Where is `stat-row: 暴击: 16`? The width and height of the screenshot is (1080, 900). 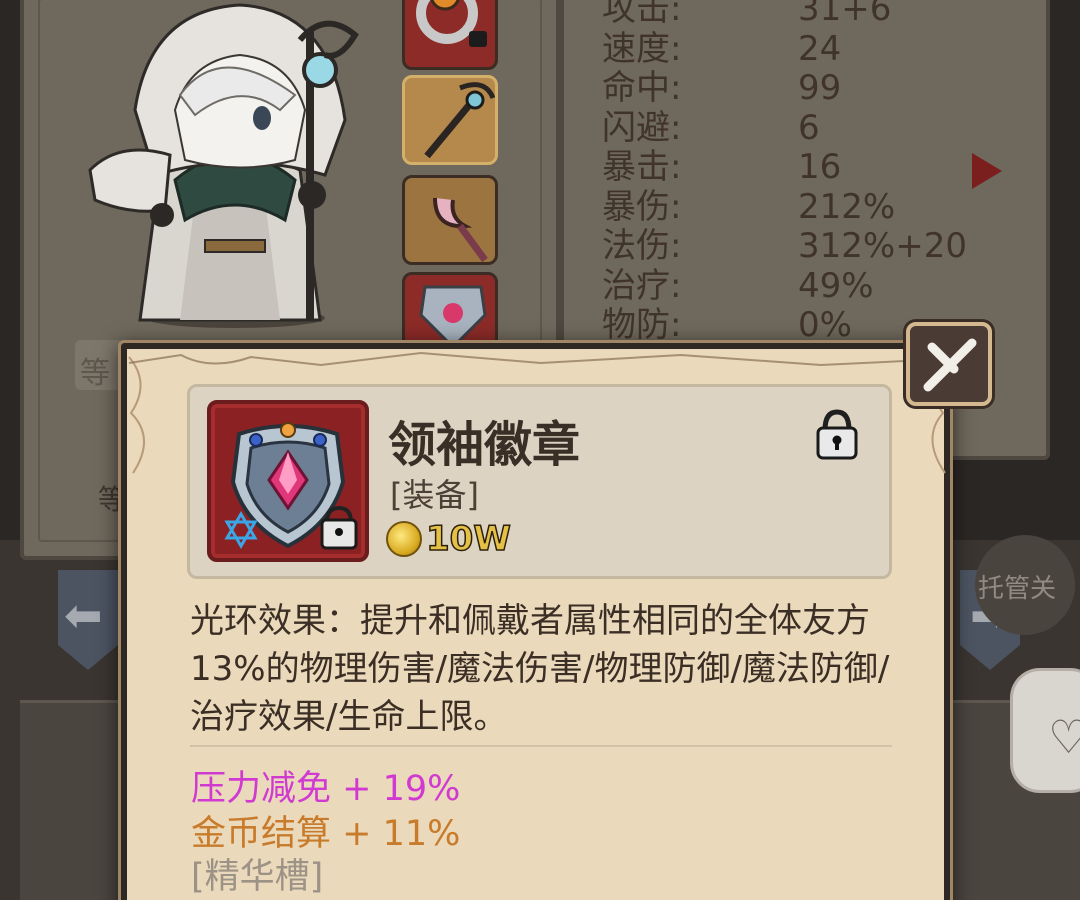 stat-row: 暴击: 16 is located at coordinates (812, 167).